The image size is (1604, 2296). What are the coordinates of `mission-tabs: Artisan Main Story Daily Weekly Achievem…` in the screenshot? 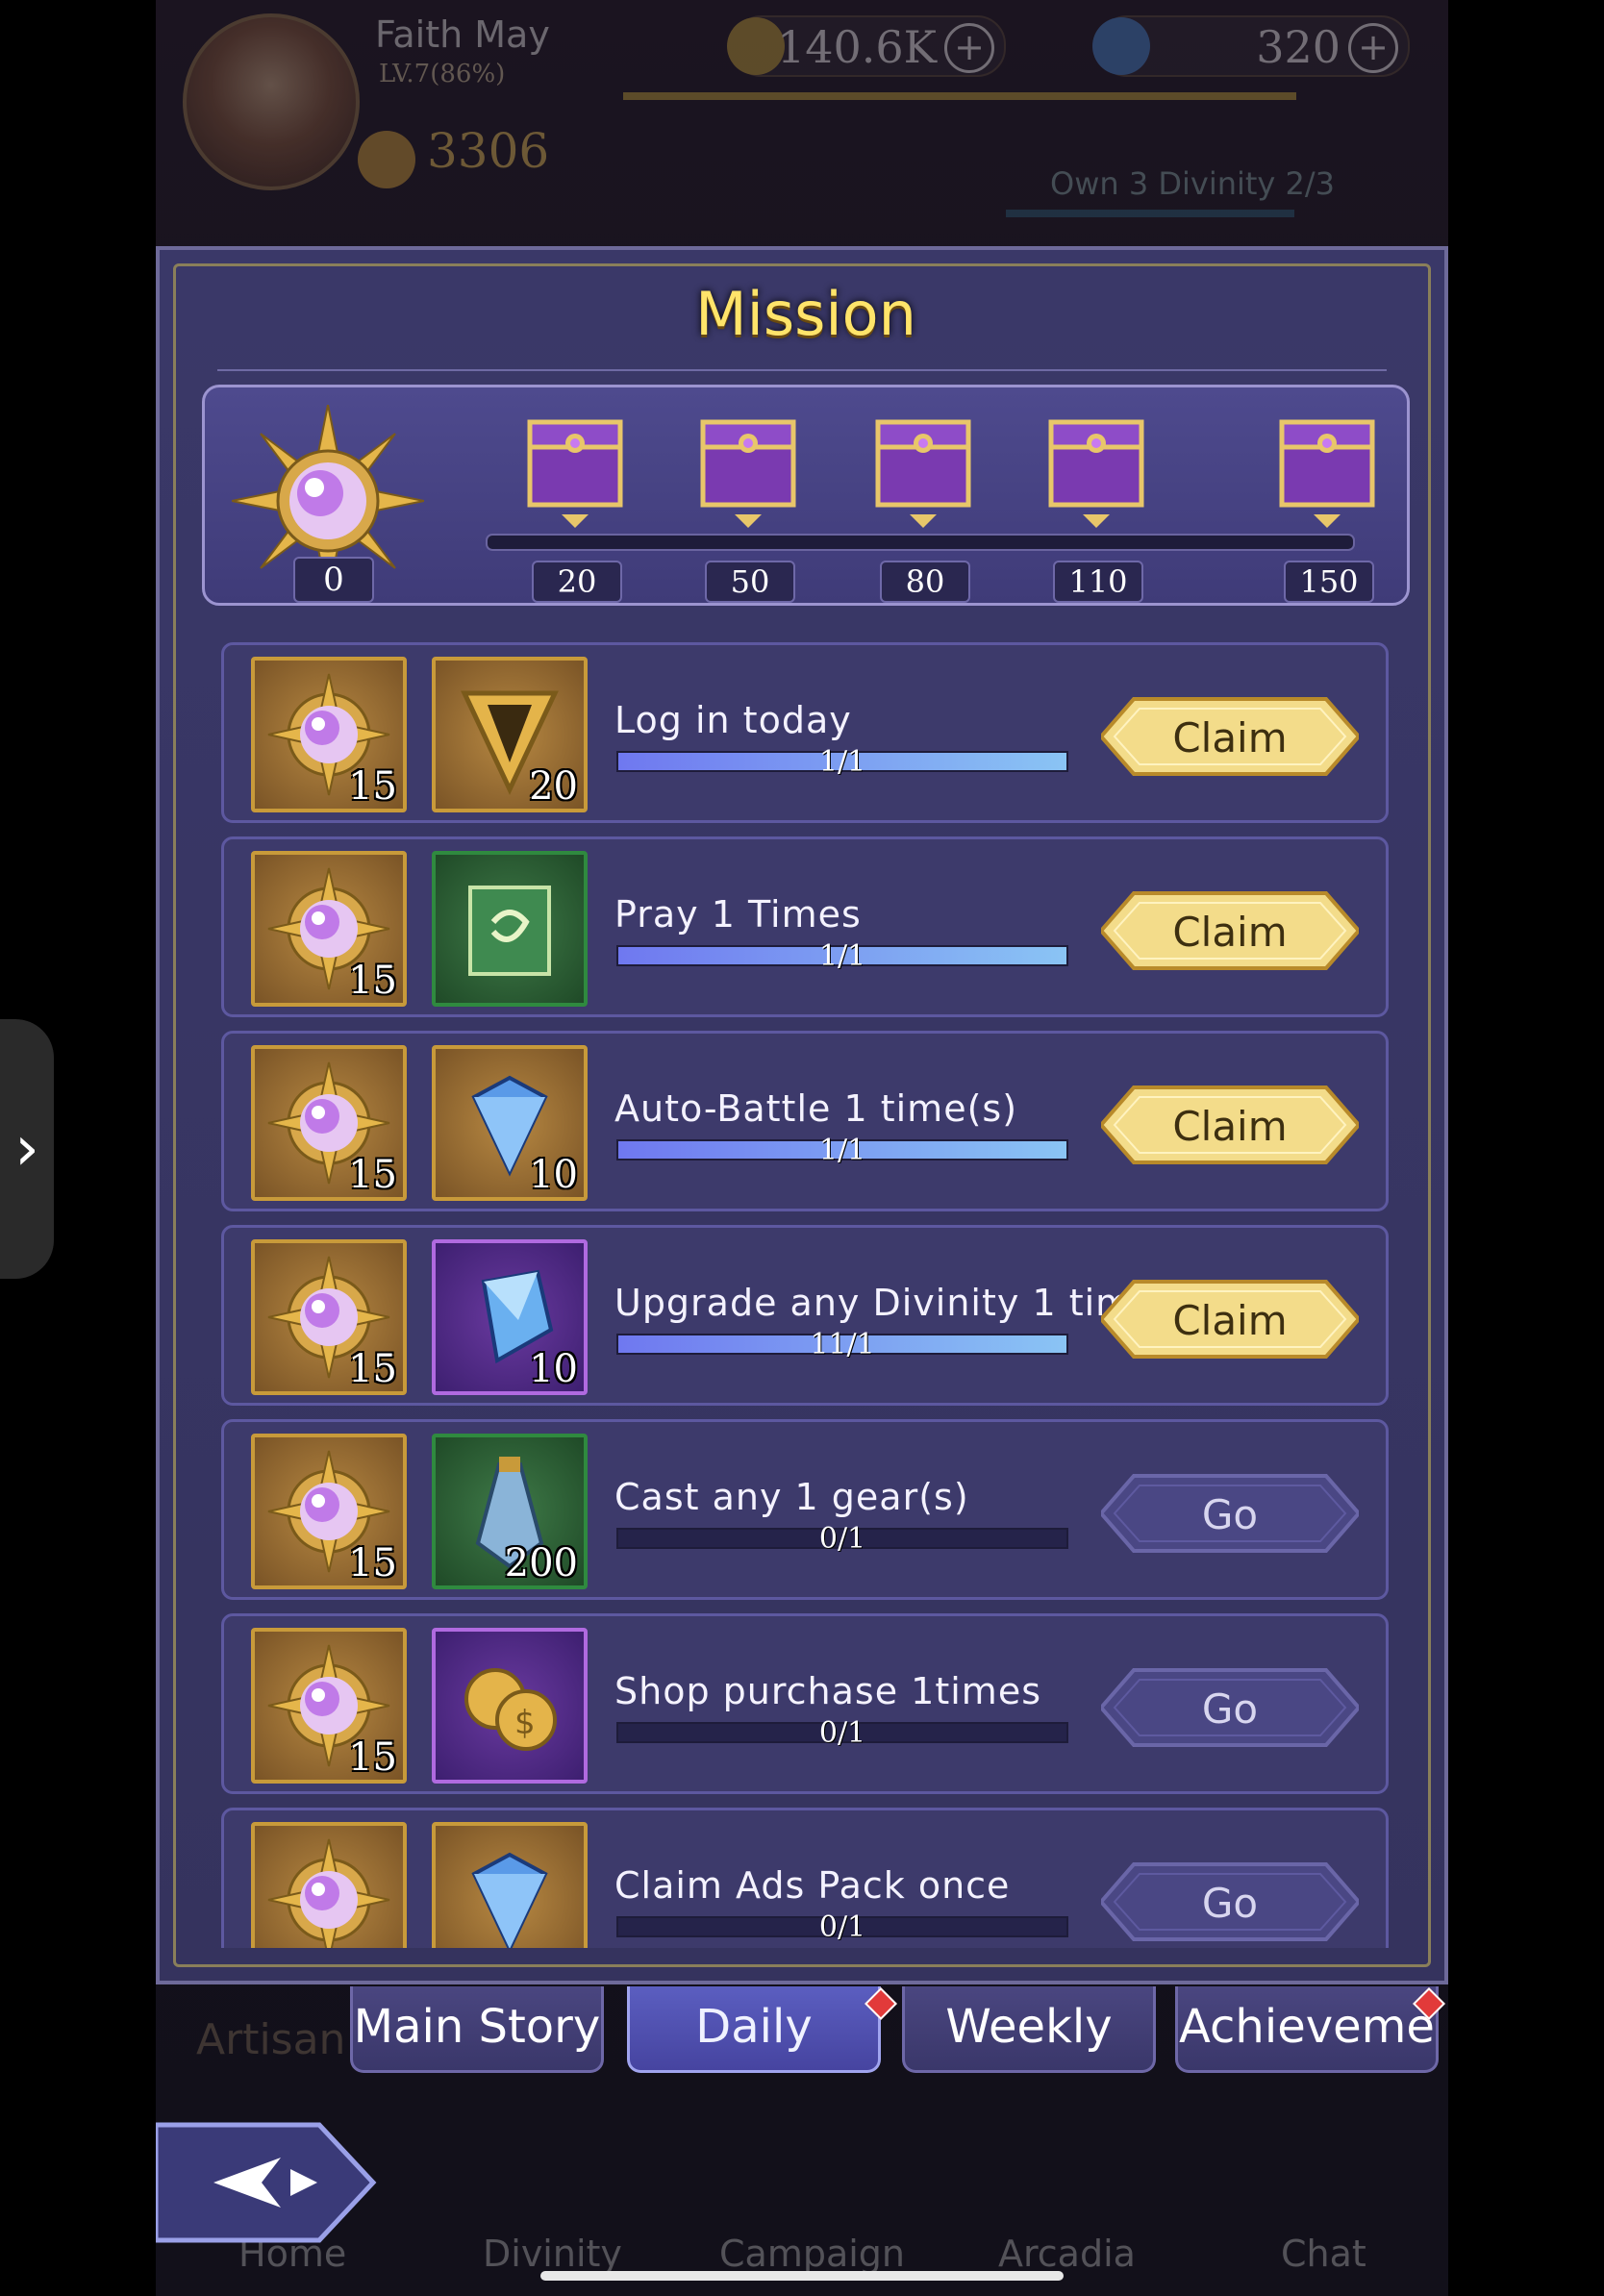 It's located at (802, 2038).